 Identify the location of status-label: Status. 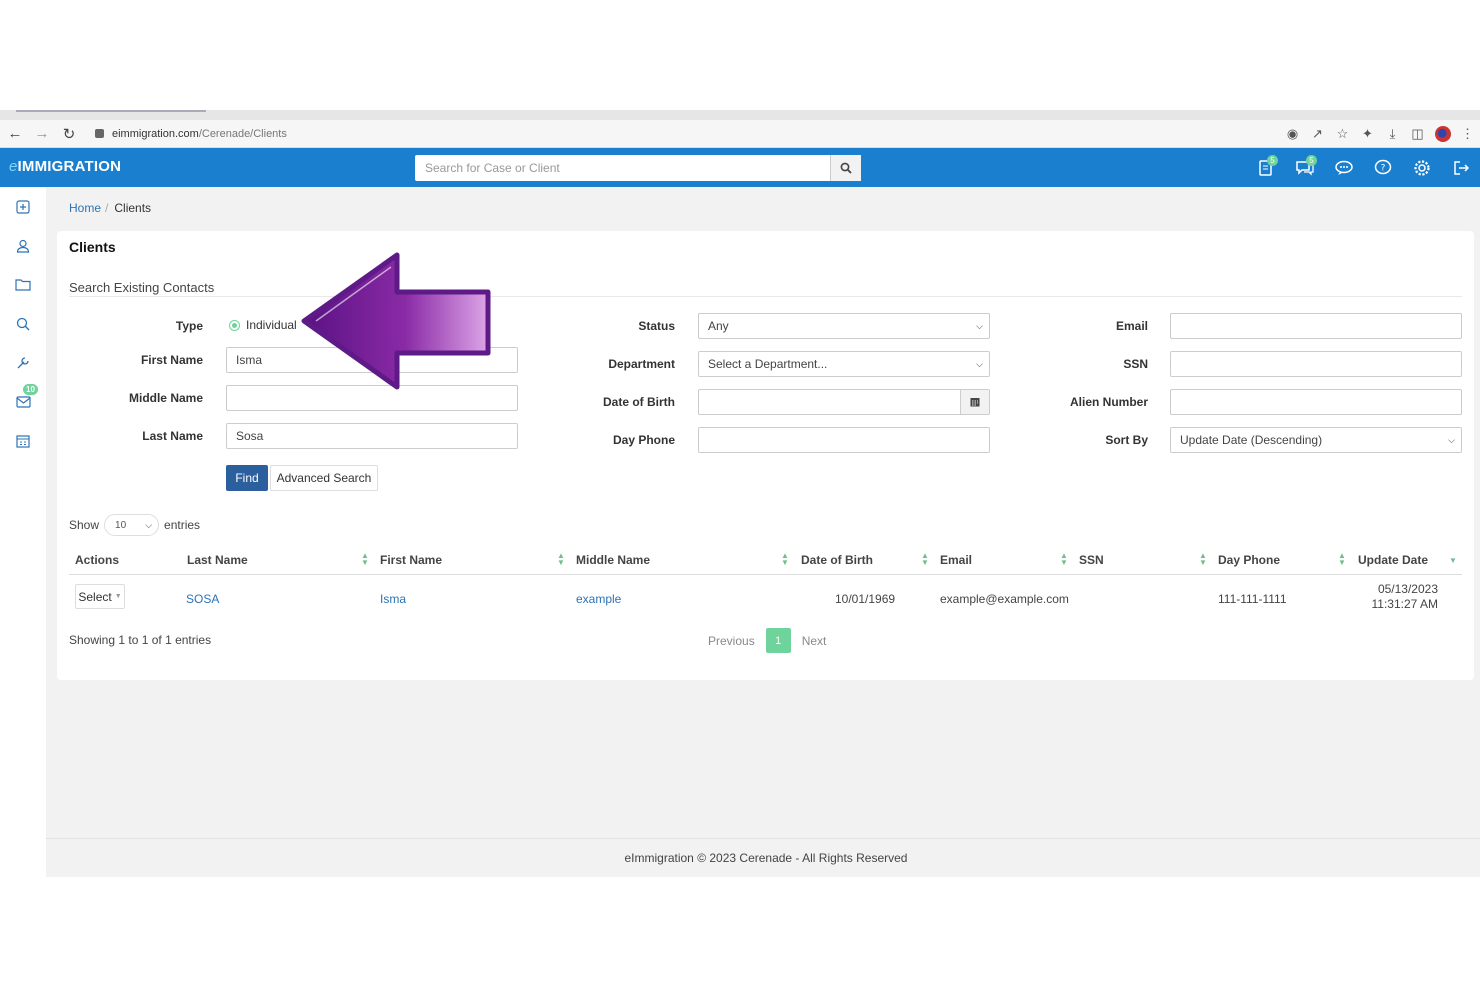
(656, 326).